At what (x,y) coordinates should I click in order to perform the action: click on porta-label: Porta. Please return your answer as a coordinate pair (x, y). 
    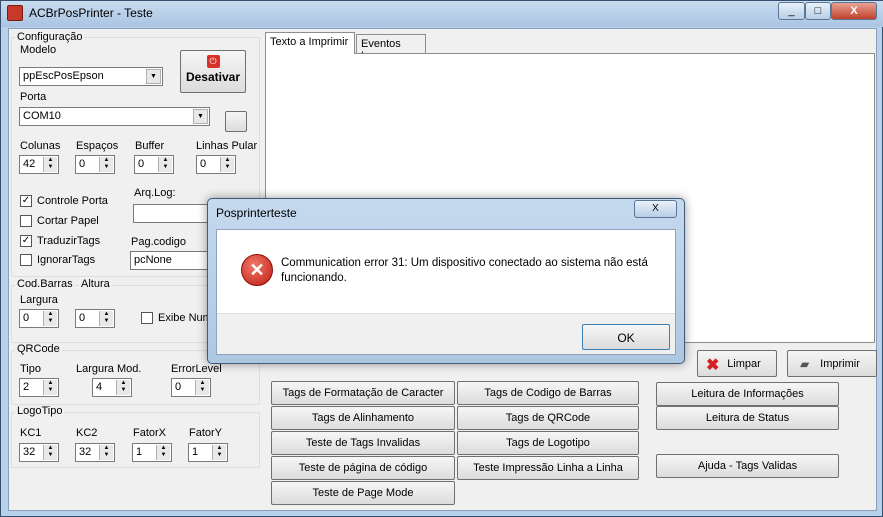
    Looking at the image, I should click on (33, 97).